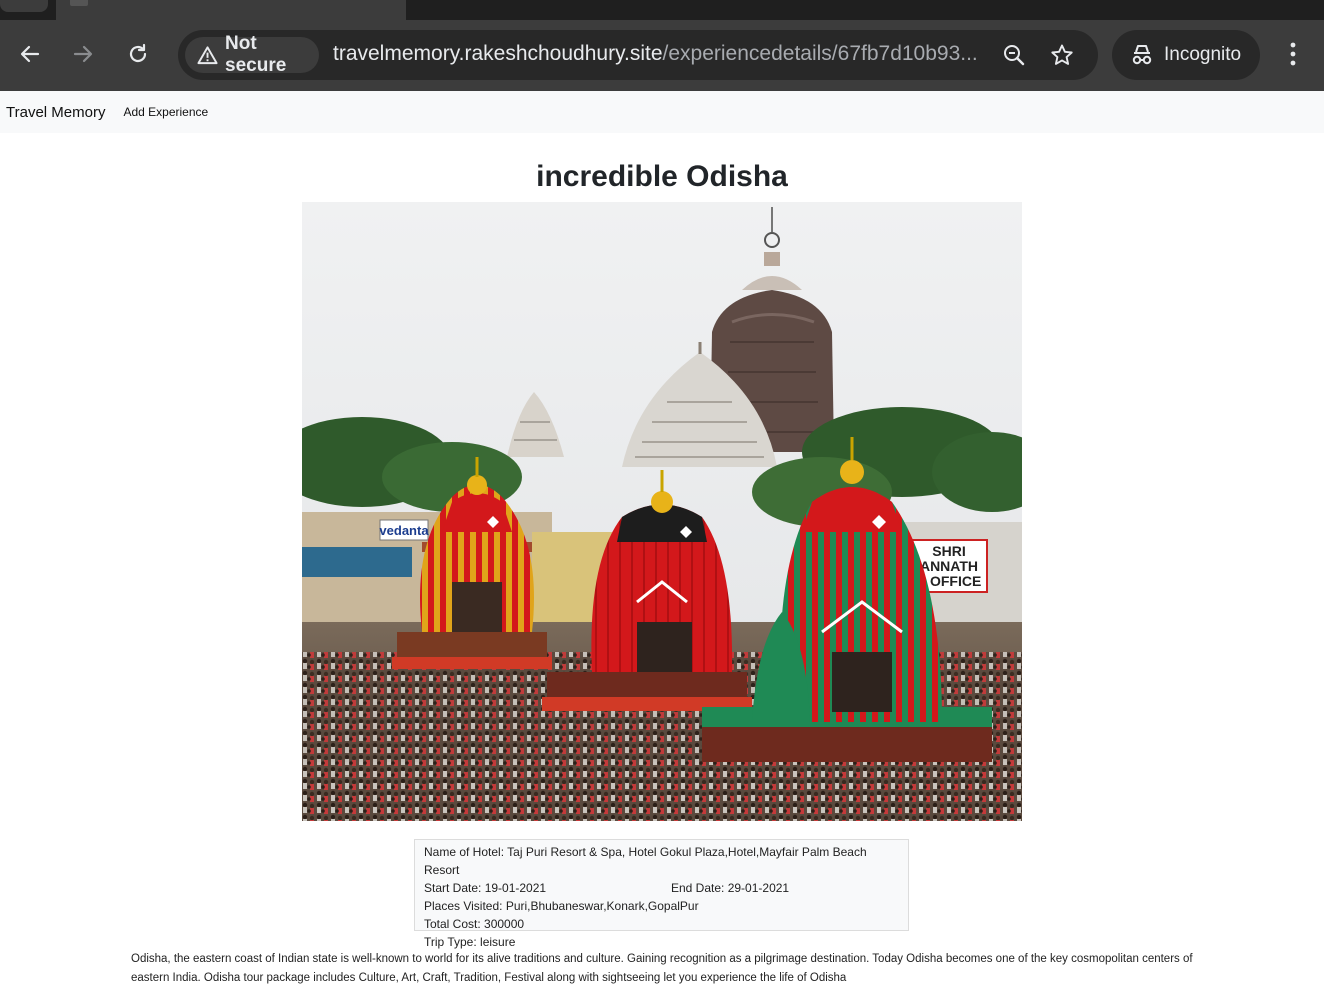 The width and height of the screenshot is (1324, 1006). Describe the element at coordinates (231, 10) in the screenshot. I see `active-tab` at that location.